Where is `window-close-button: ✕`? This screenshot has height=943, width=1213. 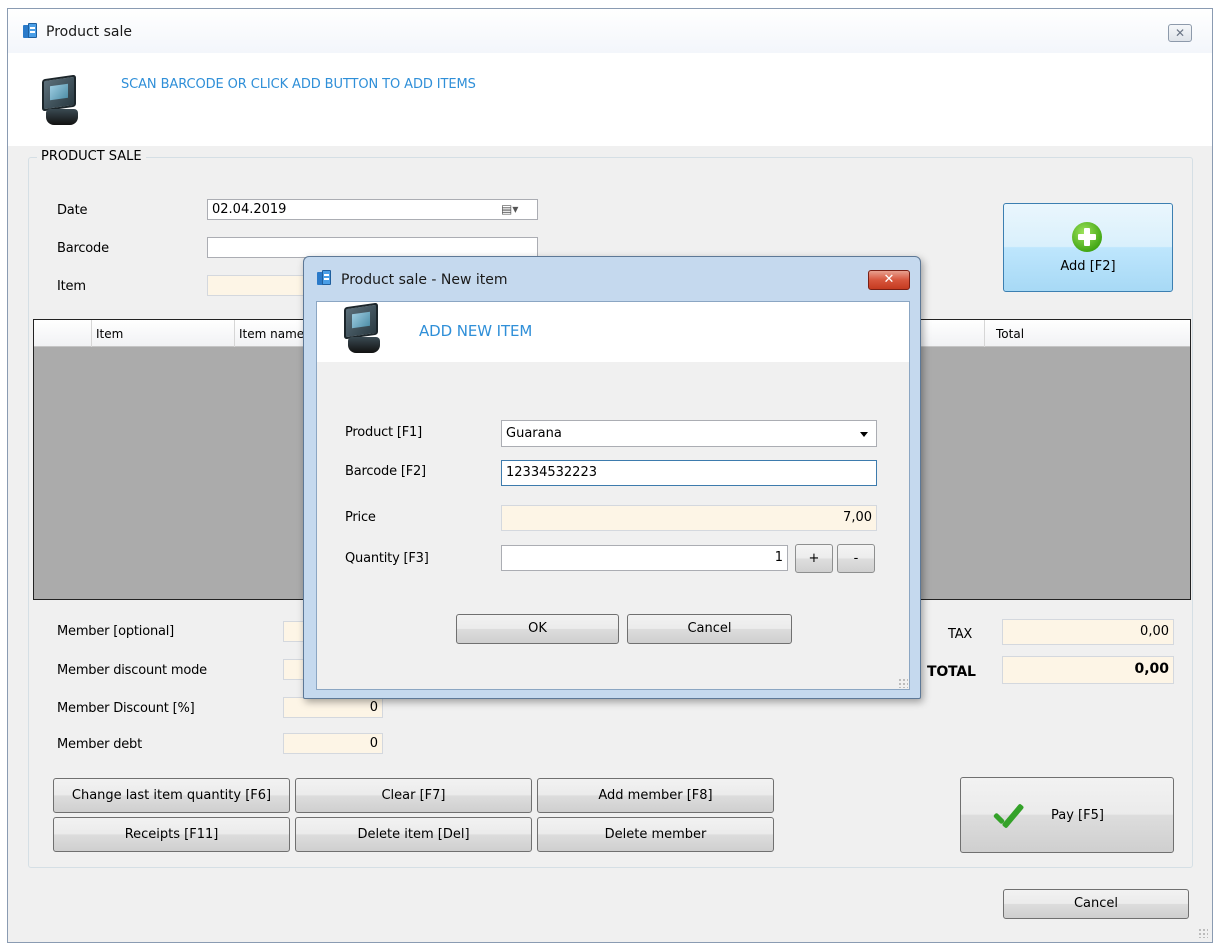
window-close-button: ✕ is located at coordinates (1180, 33).